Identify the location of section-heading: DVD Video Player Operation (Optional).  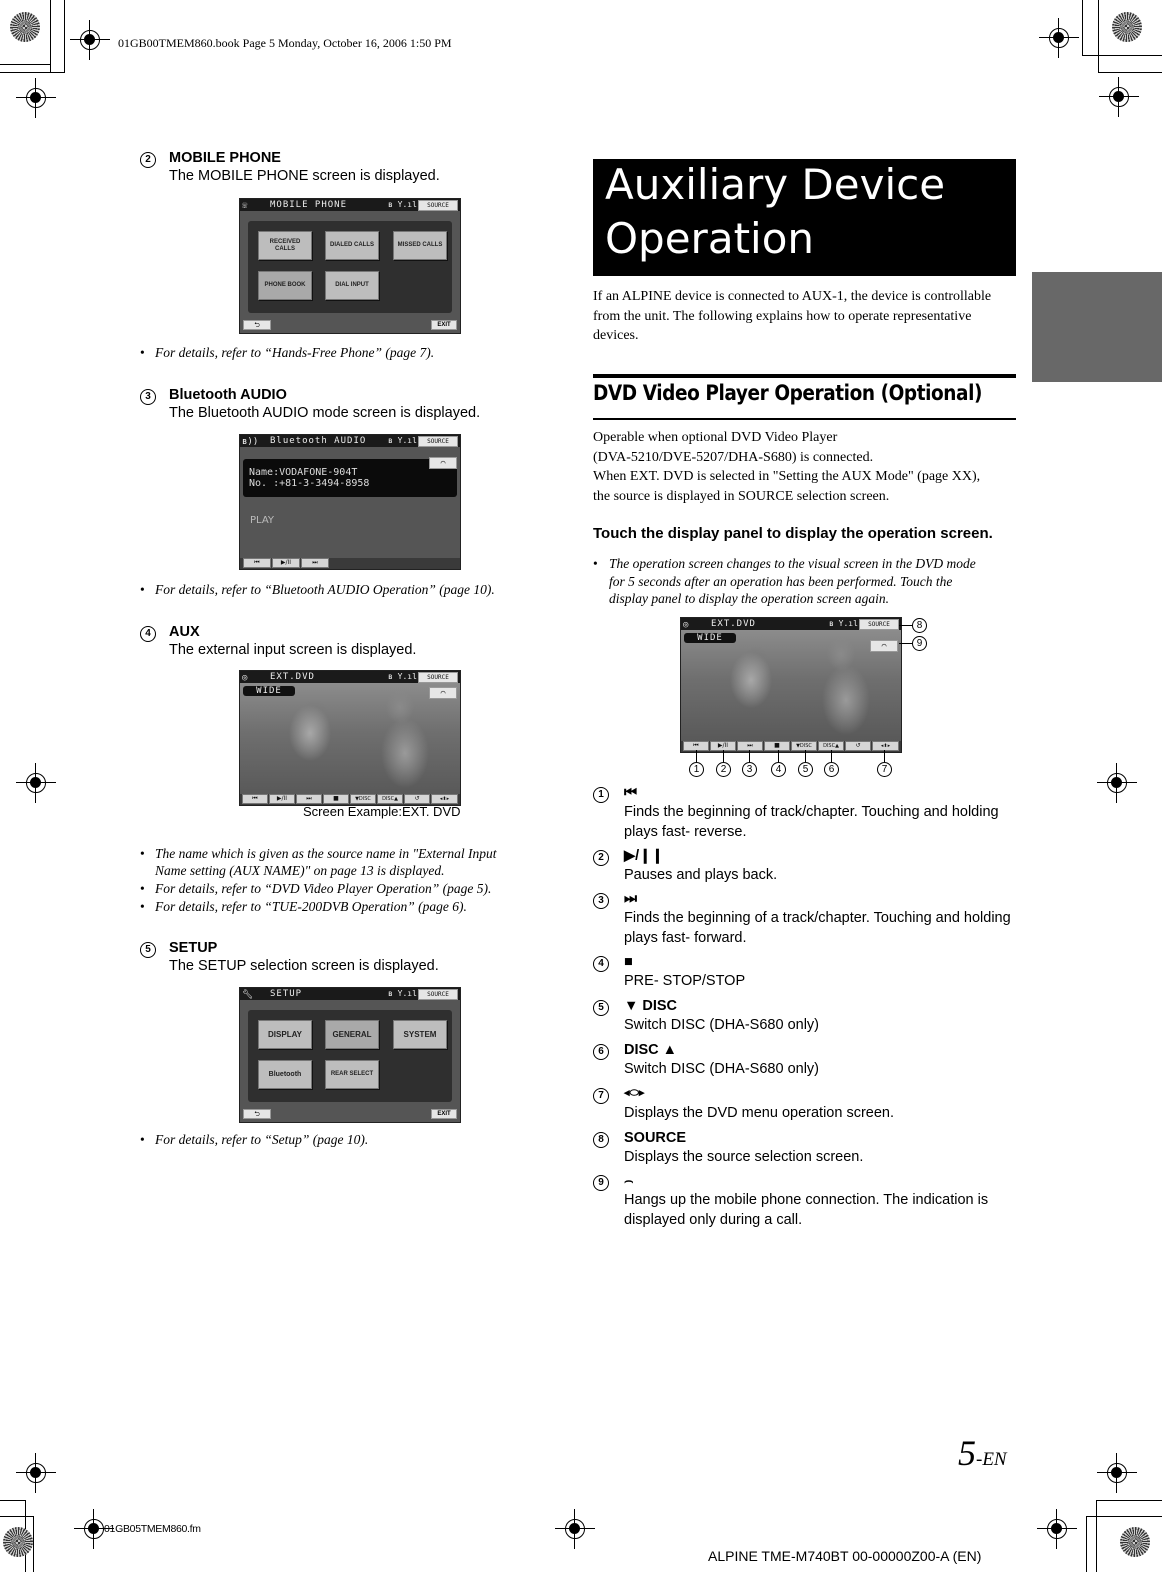
(804, 397).